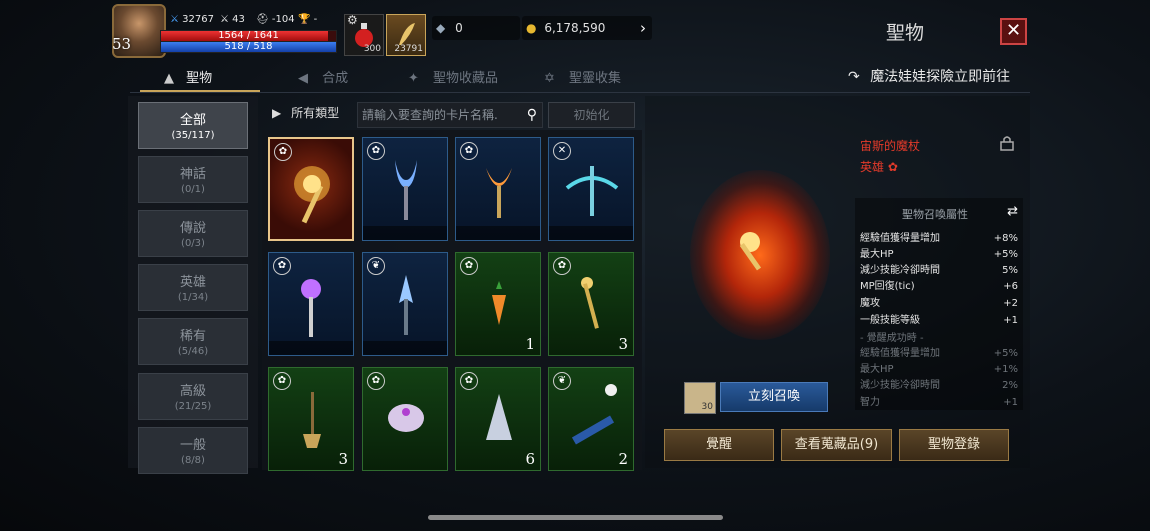 The image size is (1150, 531). Describe the element at coordinates (453, 79) in the screenshot. I see `tab-relic-collection: ✦ 聖物收藏品` at that location.